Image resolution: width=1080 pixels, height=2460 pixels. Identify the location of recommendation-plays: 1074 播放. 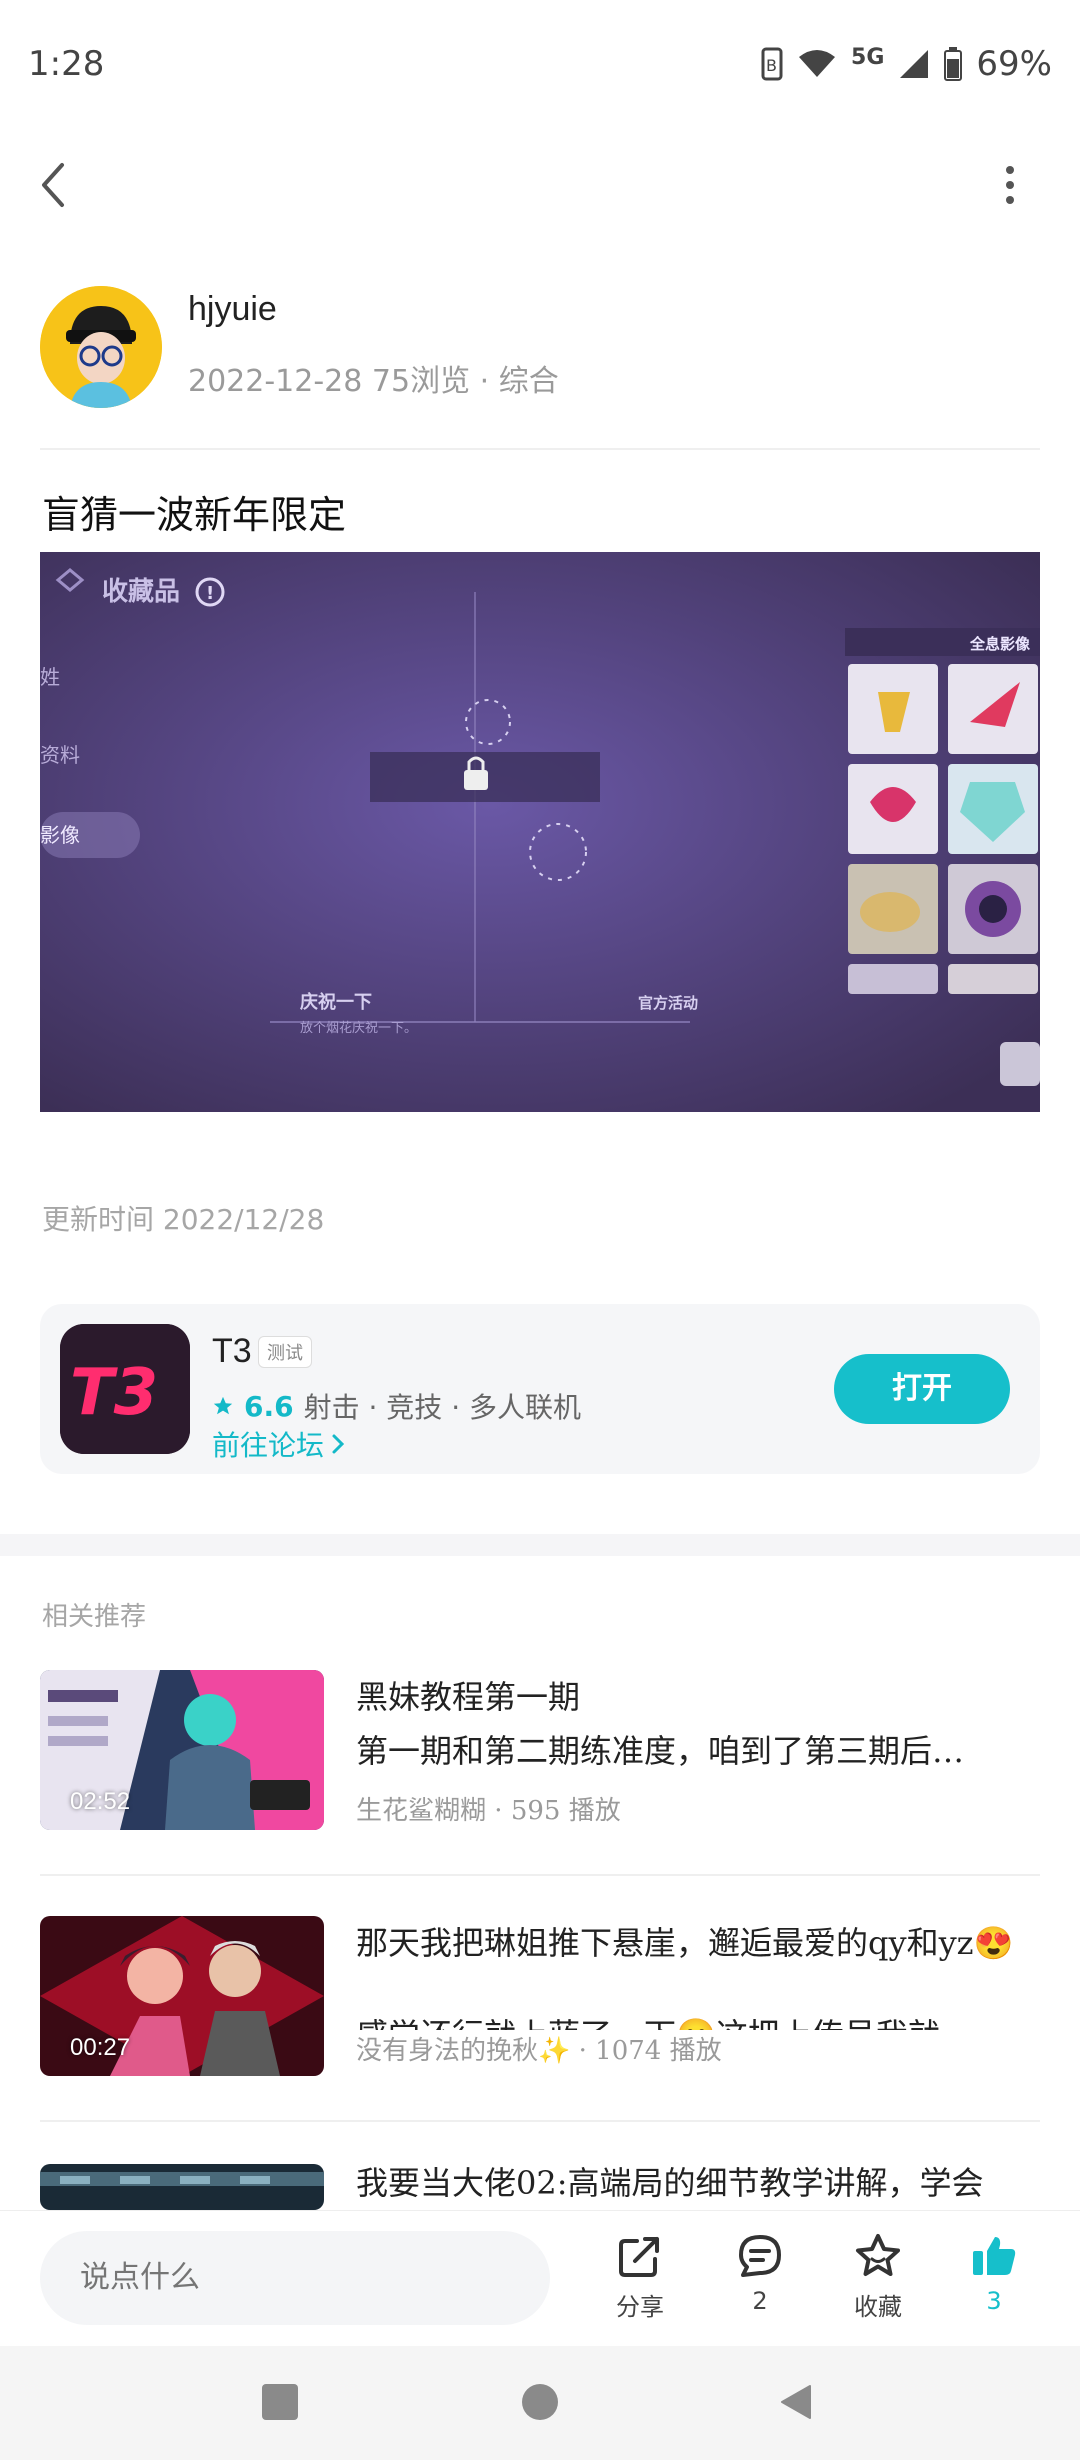
(658, 2051).